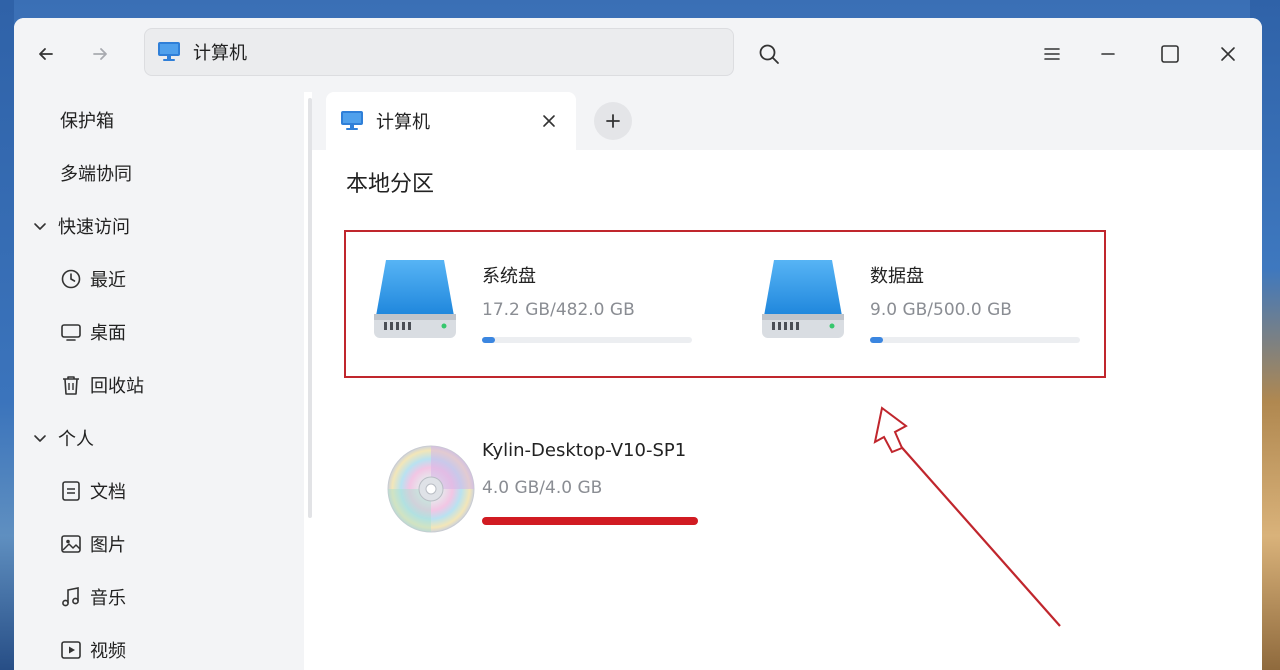 The height and width of the screenshot is (670, 1280). What do you see at coordinates (159, 120) in the screenshot?
I see `sidebar-item-safebox: 保护箱` at bounding box center [159, 120].